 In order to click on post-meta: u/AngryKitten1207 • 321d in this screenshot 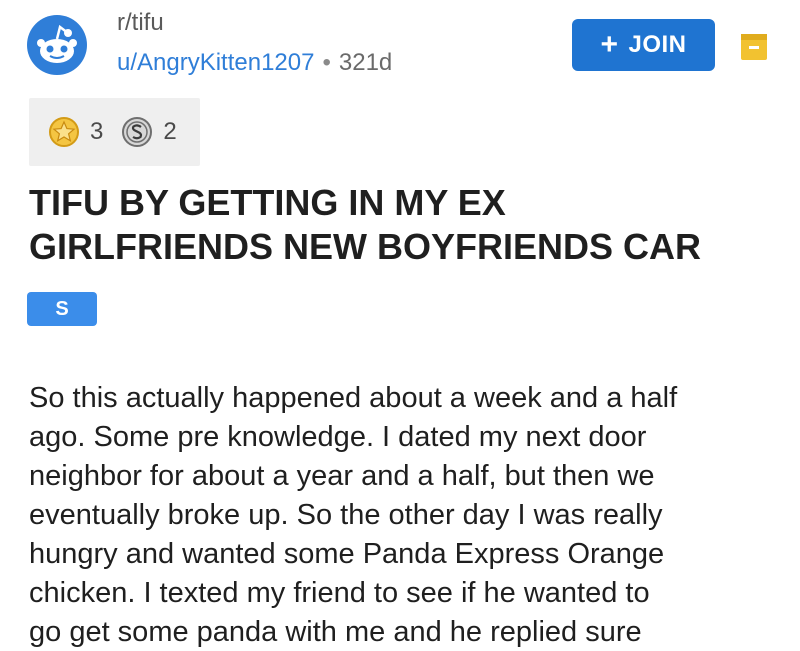, I will do `click(254, 63)`.